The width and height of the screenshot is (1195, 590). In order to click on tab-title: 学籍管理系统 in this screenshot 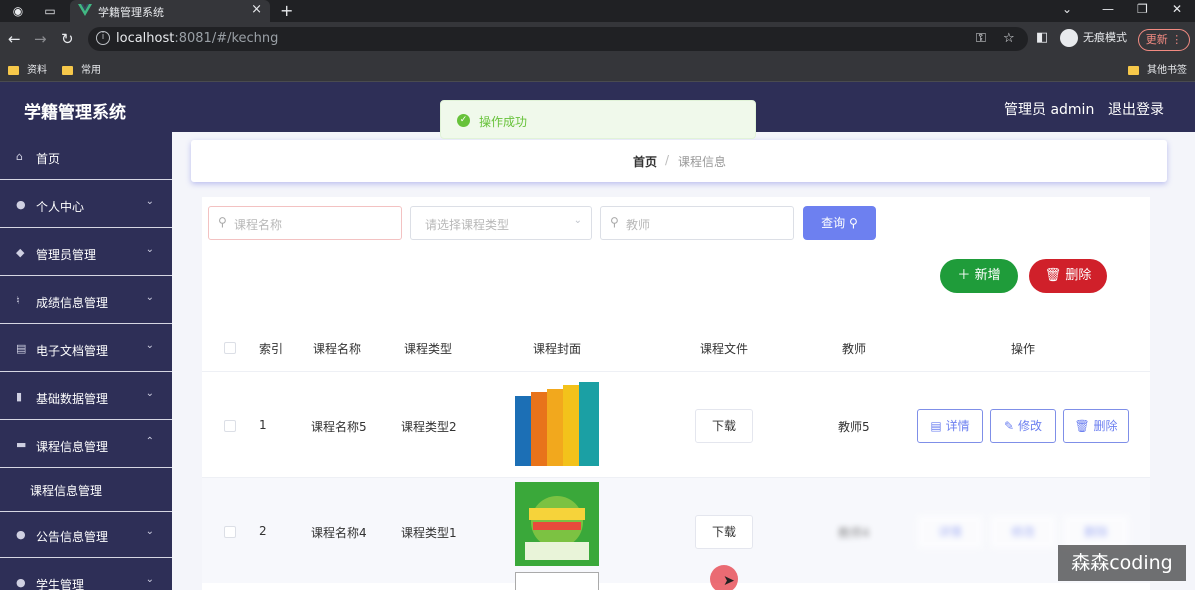, I will do `click(131, 12)`.